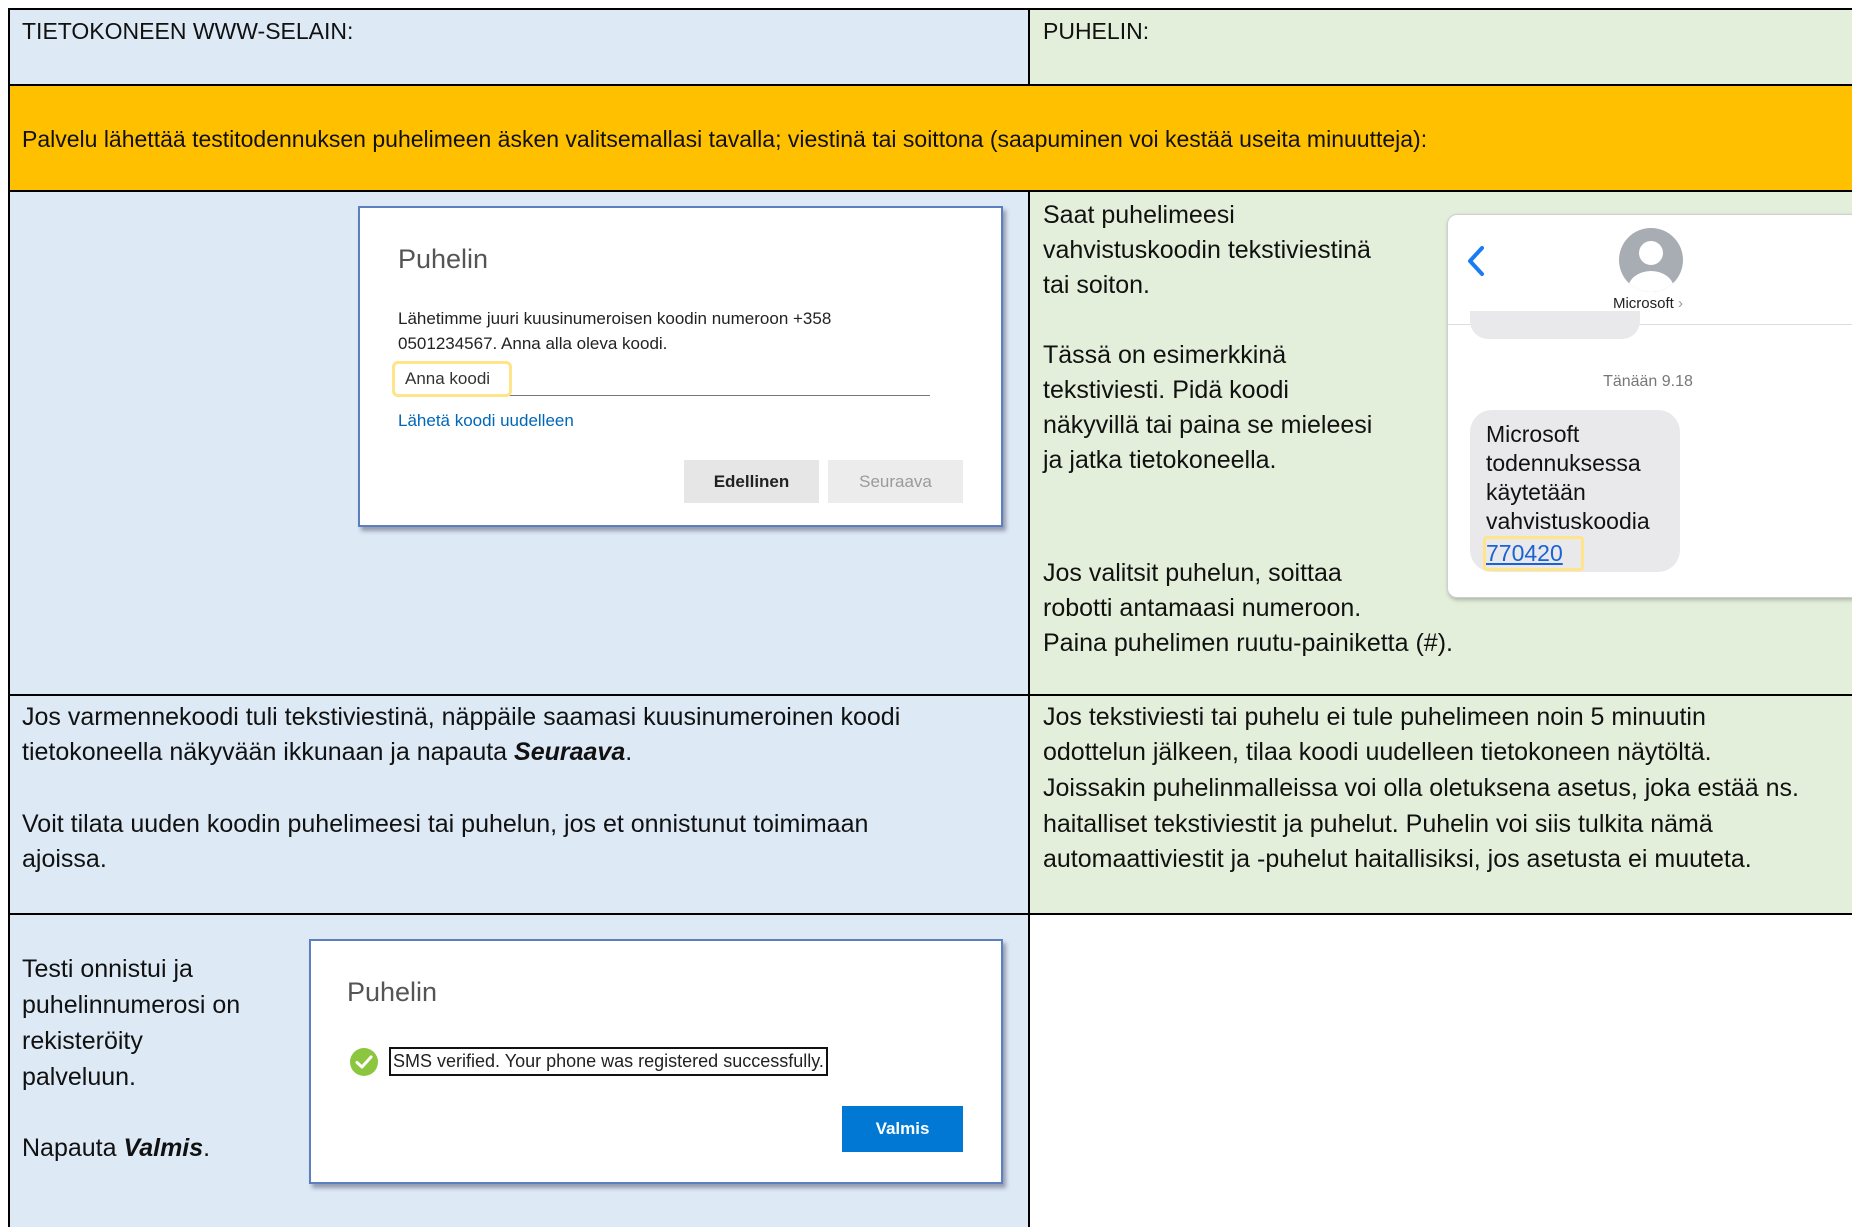 This screenshot has width=1852, height=1227. Describe the element at coordinates (533, 343) in the screenshot. I see `dialog-message-line2: 0501234567. Anna alla oleva koodi.` at that location.